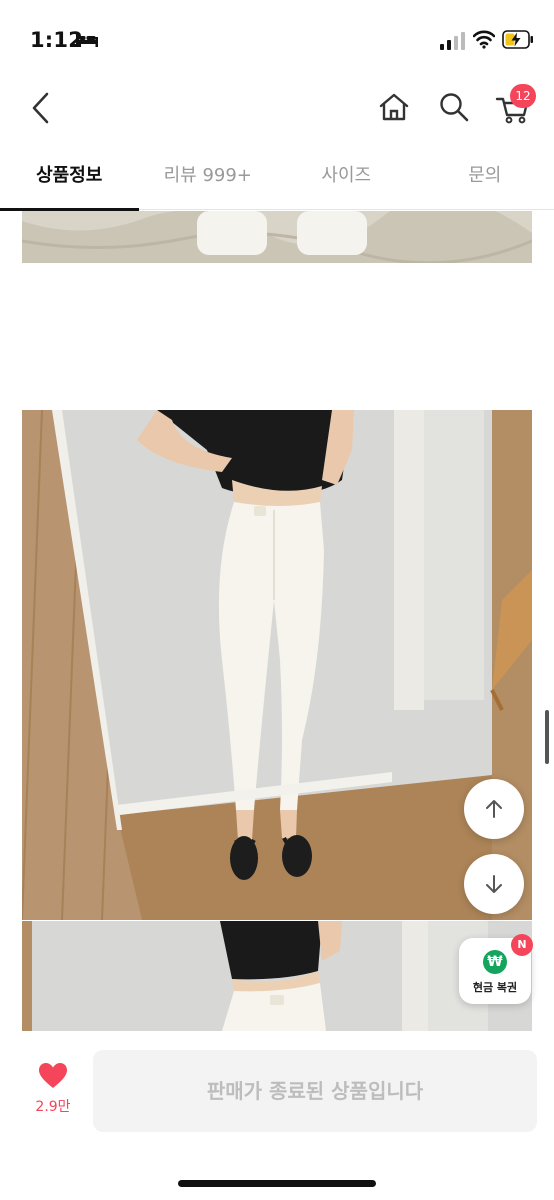 Image resolution: width=554 pixels, height=1200 pixels. What do you see at coordinates (394, 107) in the screenshot?
I see `home-icon` at bounding box center [394, 107].